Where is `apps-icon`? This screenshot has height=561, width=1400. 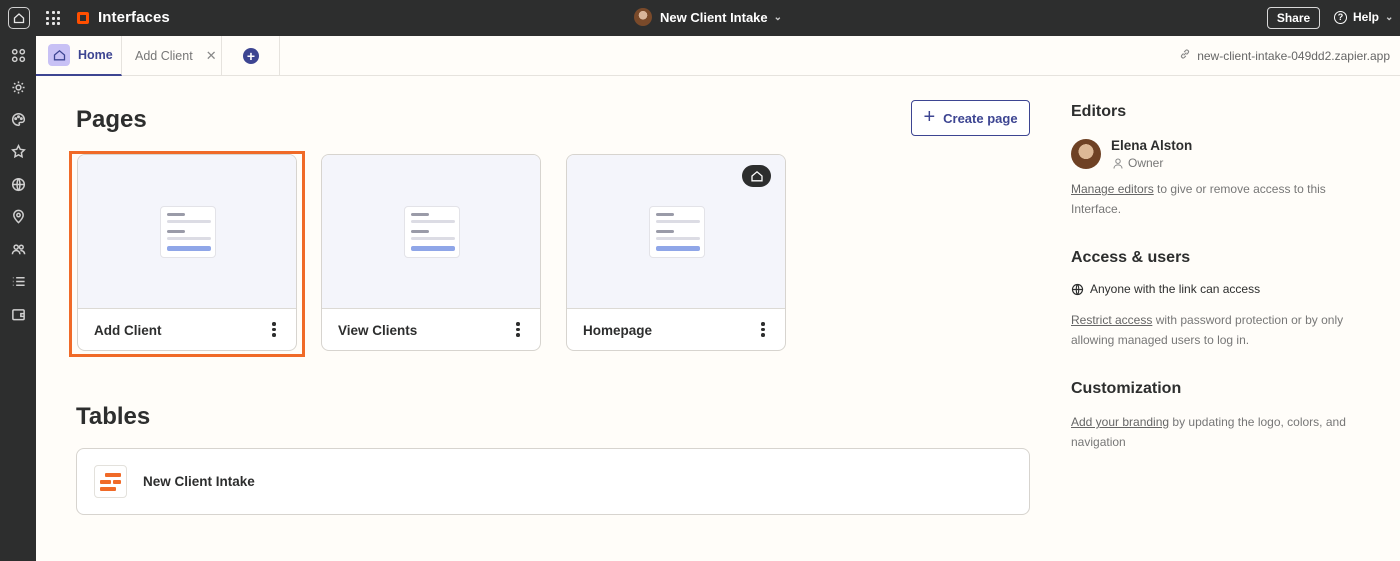
apps-icon is located at coordinates (18, 55).